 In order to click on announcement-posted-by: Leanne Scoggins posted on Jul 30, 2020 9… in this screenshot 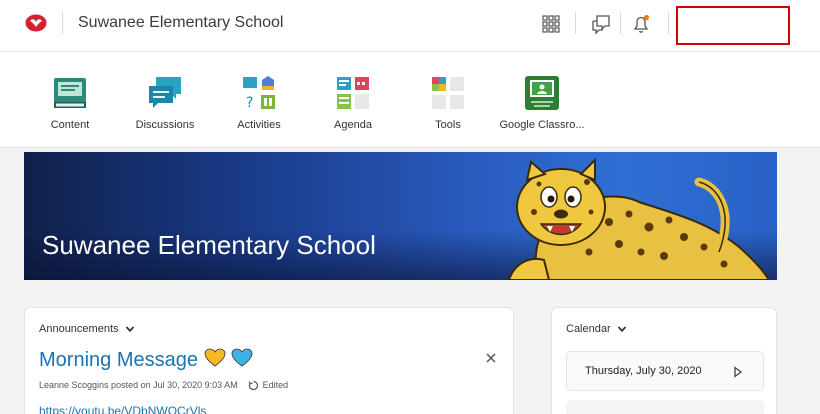, I will do `click(138, 385)`.